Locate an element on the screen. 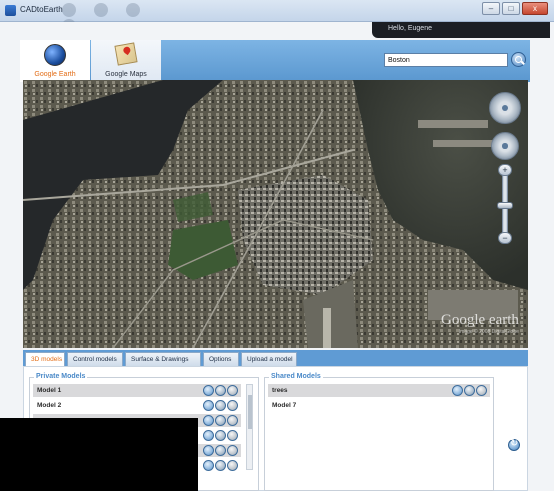  zoom-slider-handle is located at coordinates (505, 205).